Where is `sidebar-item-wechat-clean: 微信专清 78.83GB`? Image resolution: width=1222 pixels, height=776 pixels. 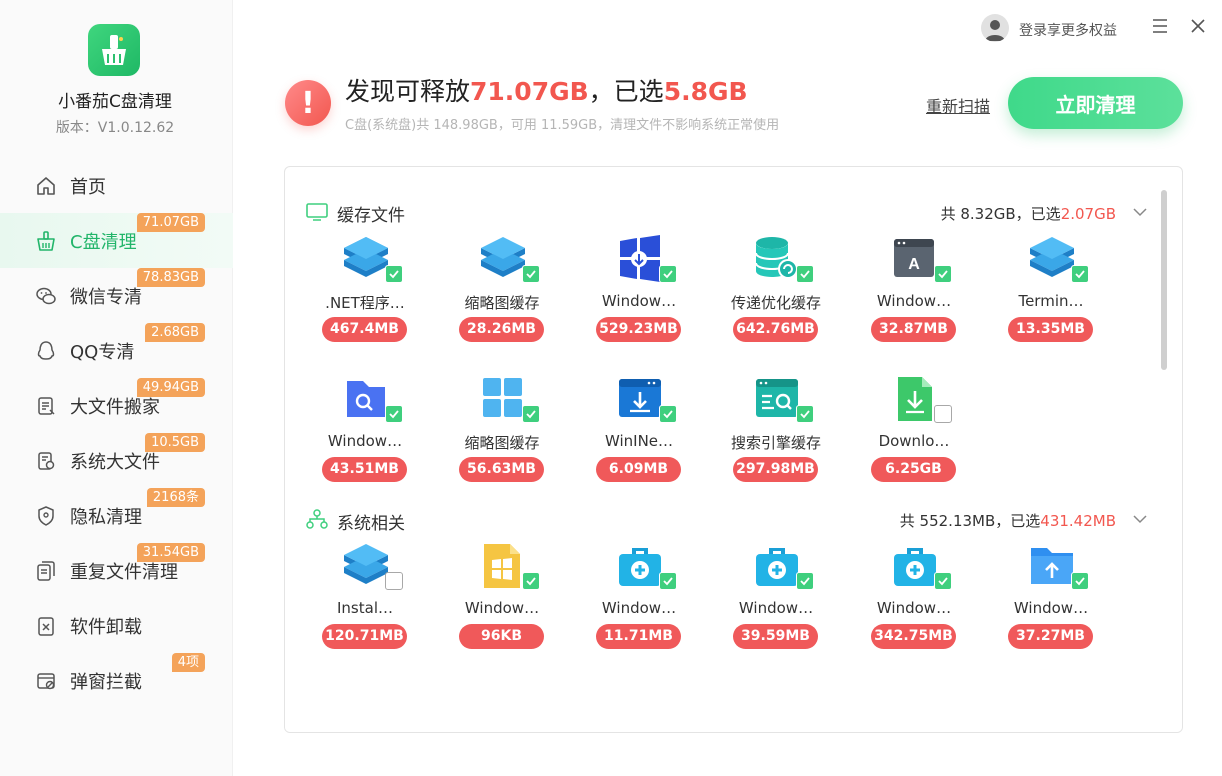
sidebar-item-wechat-clean: 微信专清 78.83GB is located at coordinates (116, 295).